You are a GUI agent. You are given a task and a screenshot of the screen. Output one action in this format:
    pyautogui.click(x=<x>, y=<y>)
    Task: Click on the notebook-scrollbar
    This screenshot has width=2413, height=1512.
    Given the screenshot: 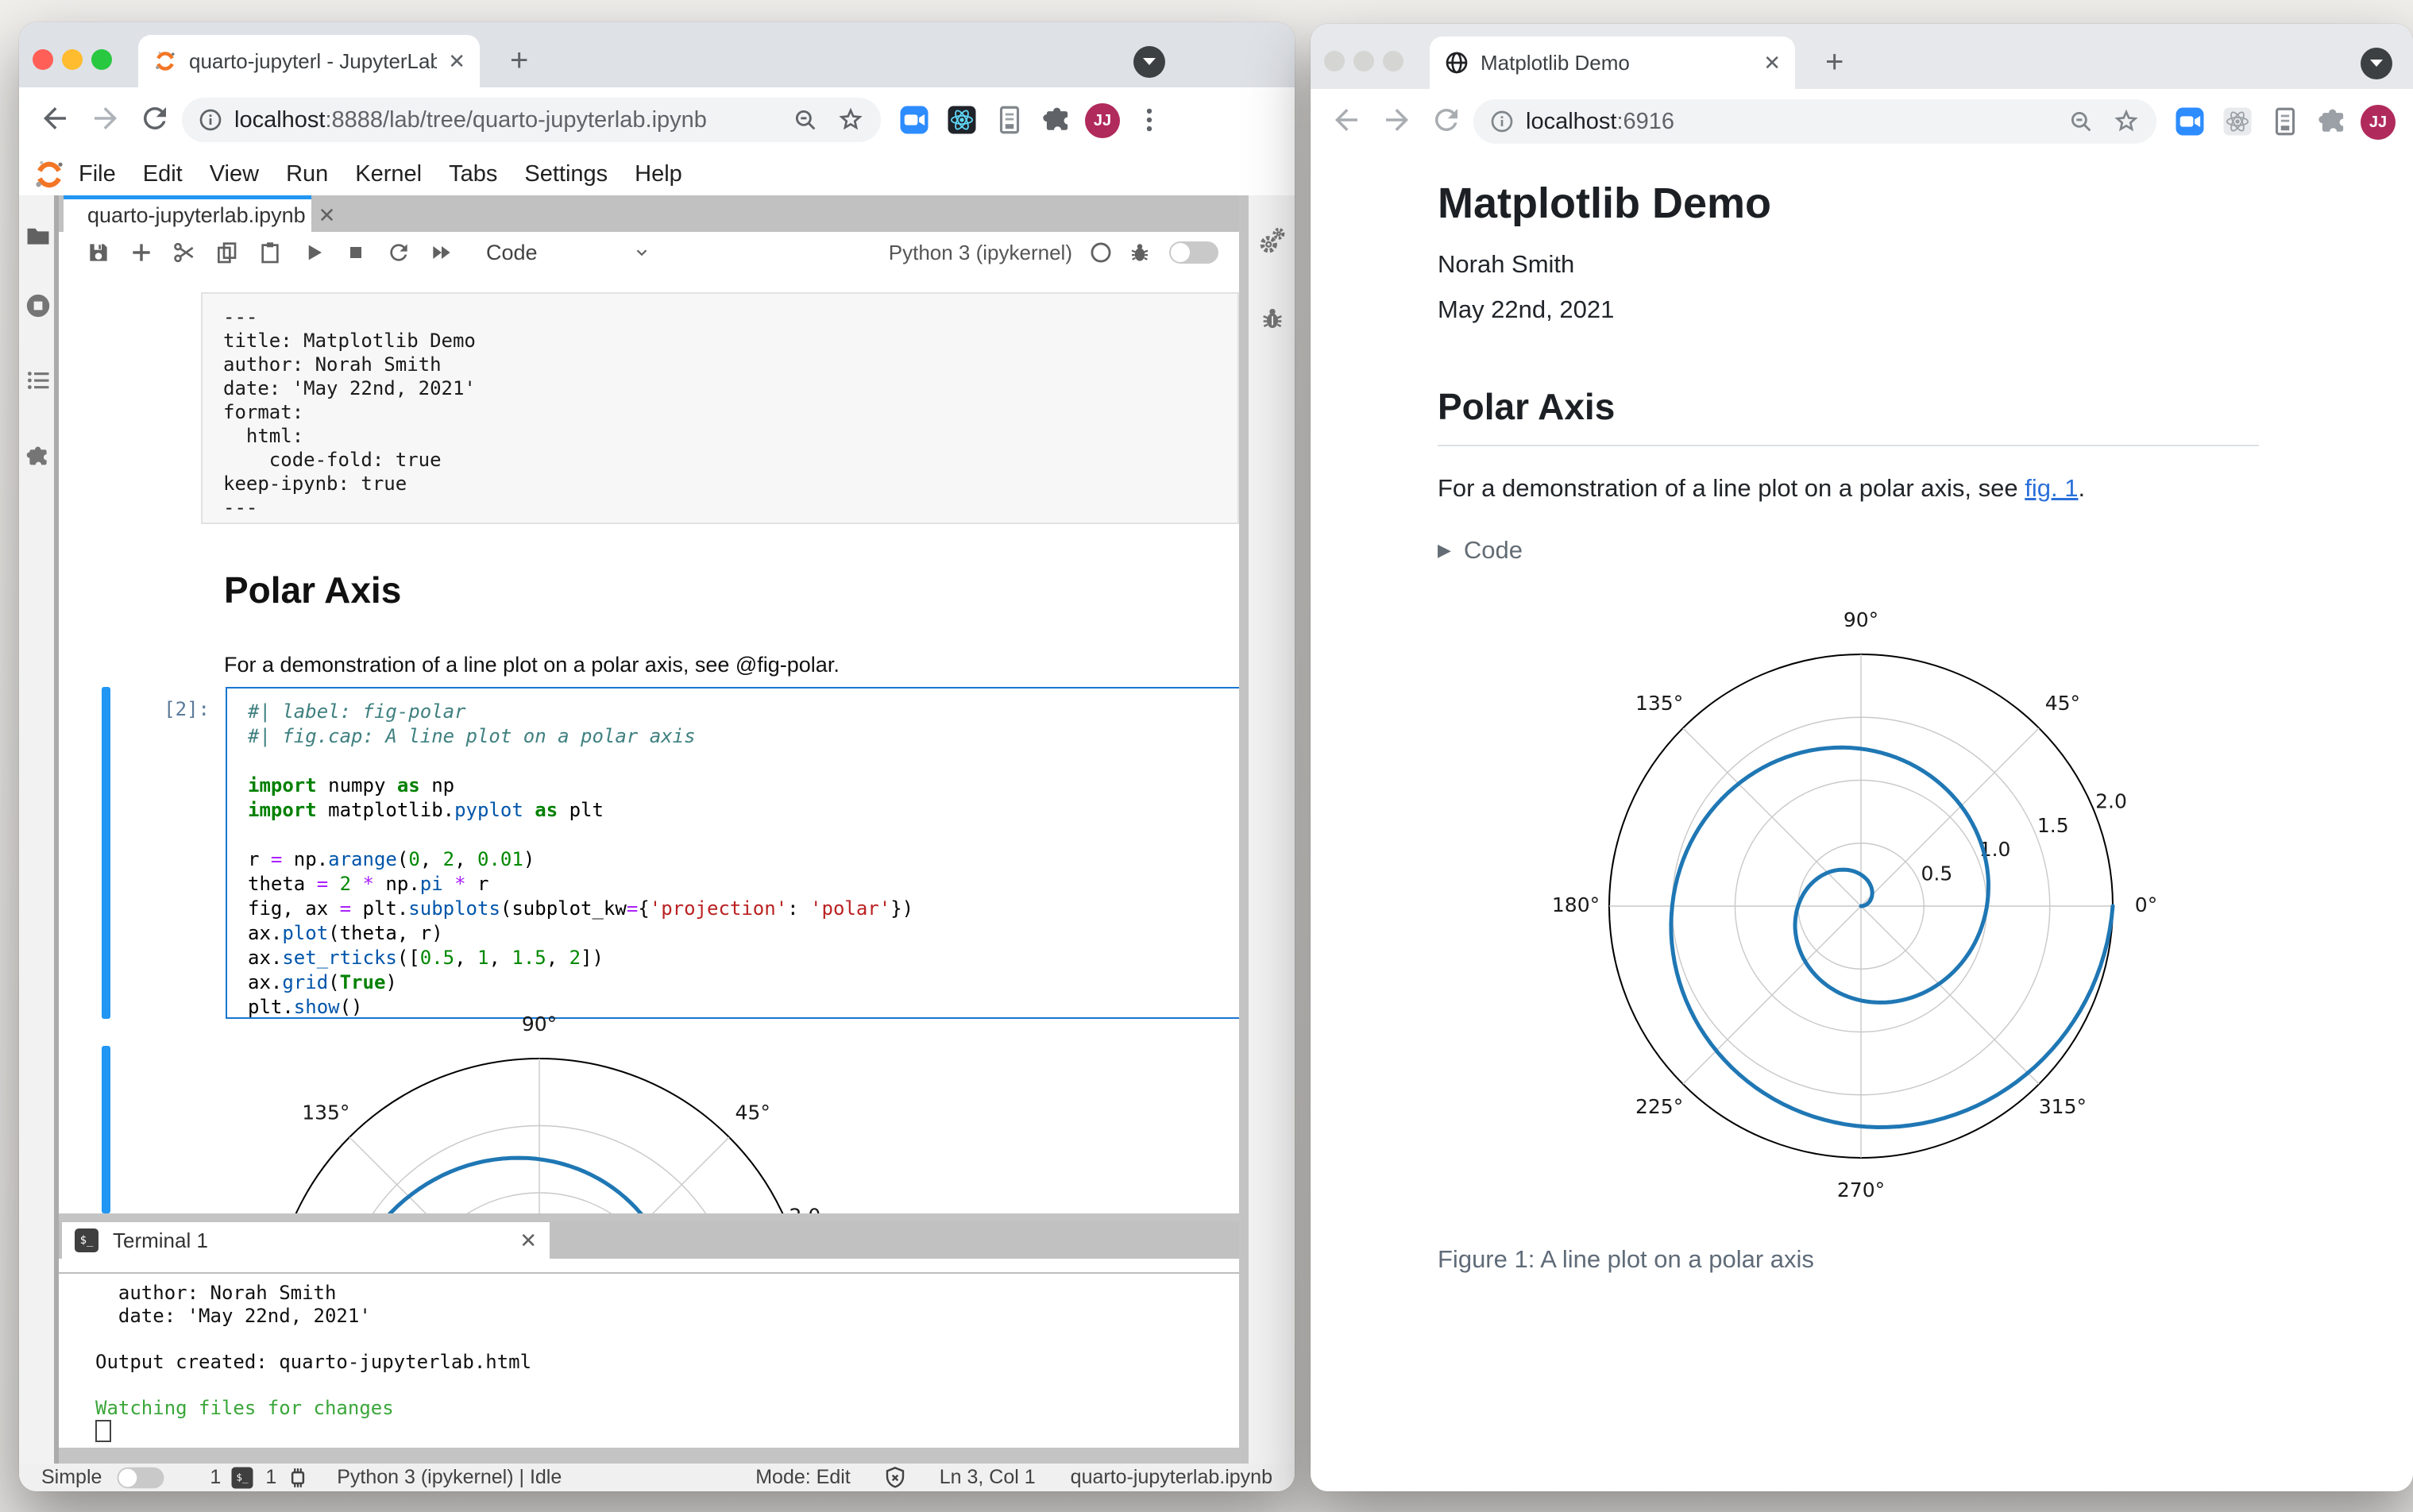 What is the action you would take?
    pyautogui.click(x=1244, y=829)
    